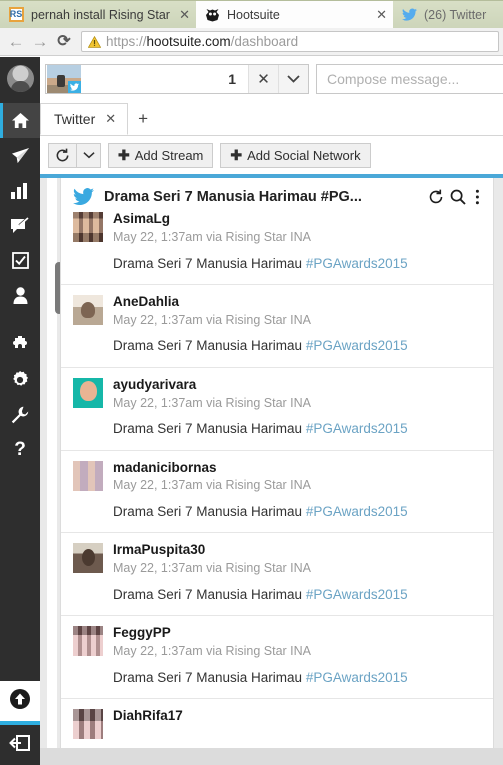  What do you see at coordinates (94, 41) in the screenshot?
I see `warning-triangle-icon` at bounding box center [94, 41].